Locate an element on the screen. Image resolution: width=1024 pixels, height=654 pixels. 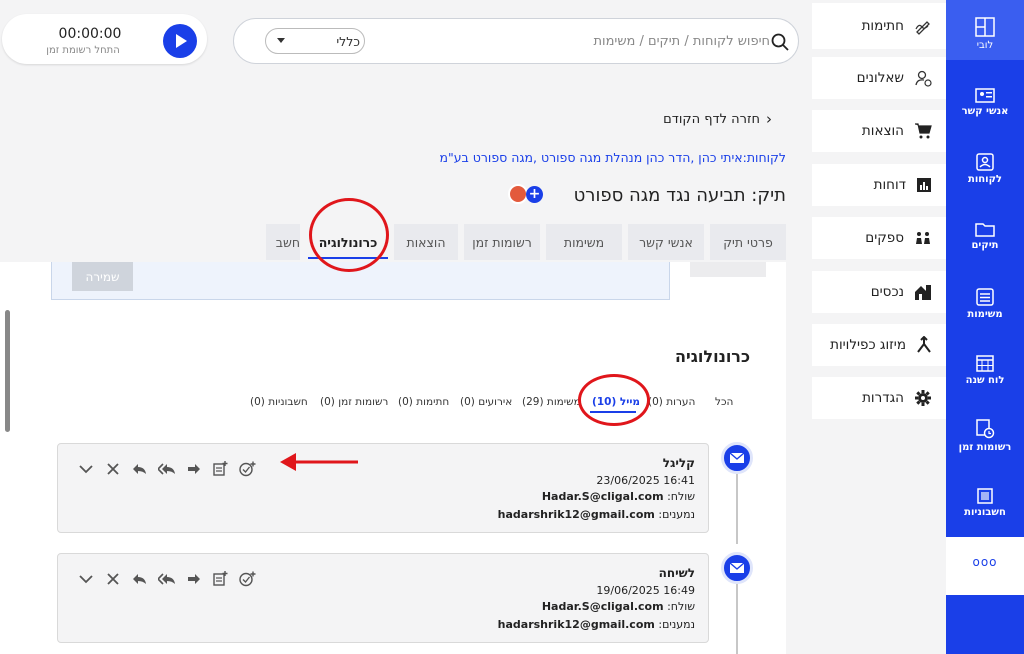
nav-tasks-label: משימות is located at coordinates (985, 314).